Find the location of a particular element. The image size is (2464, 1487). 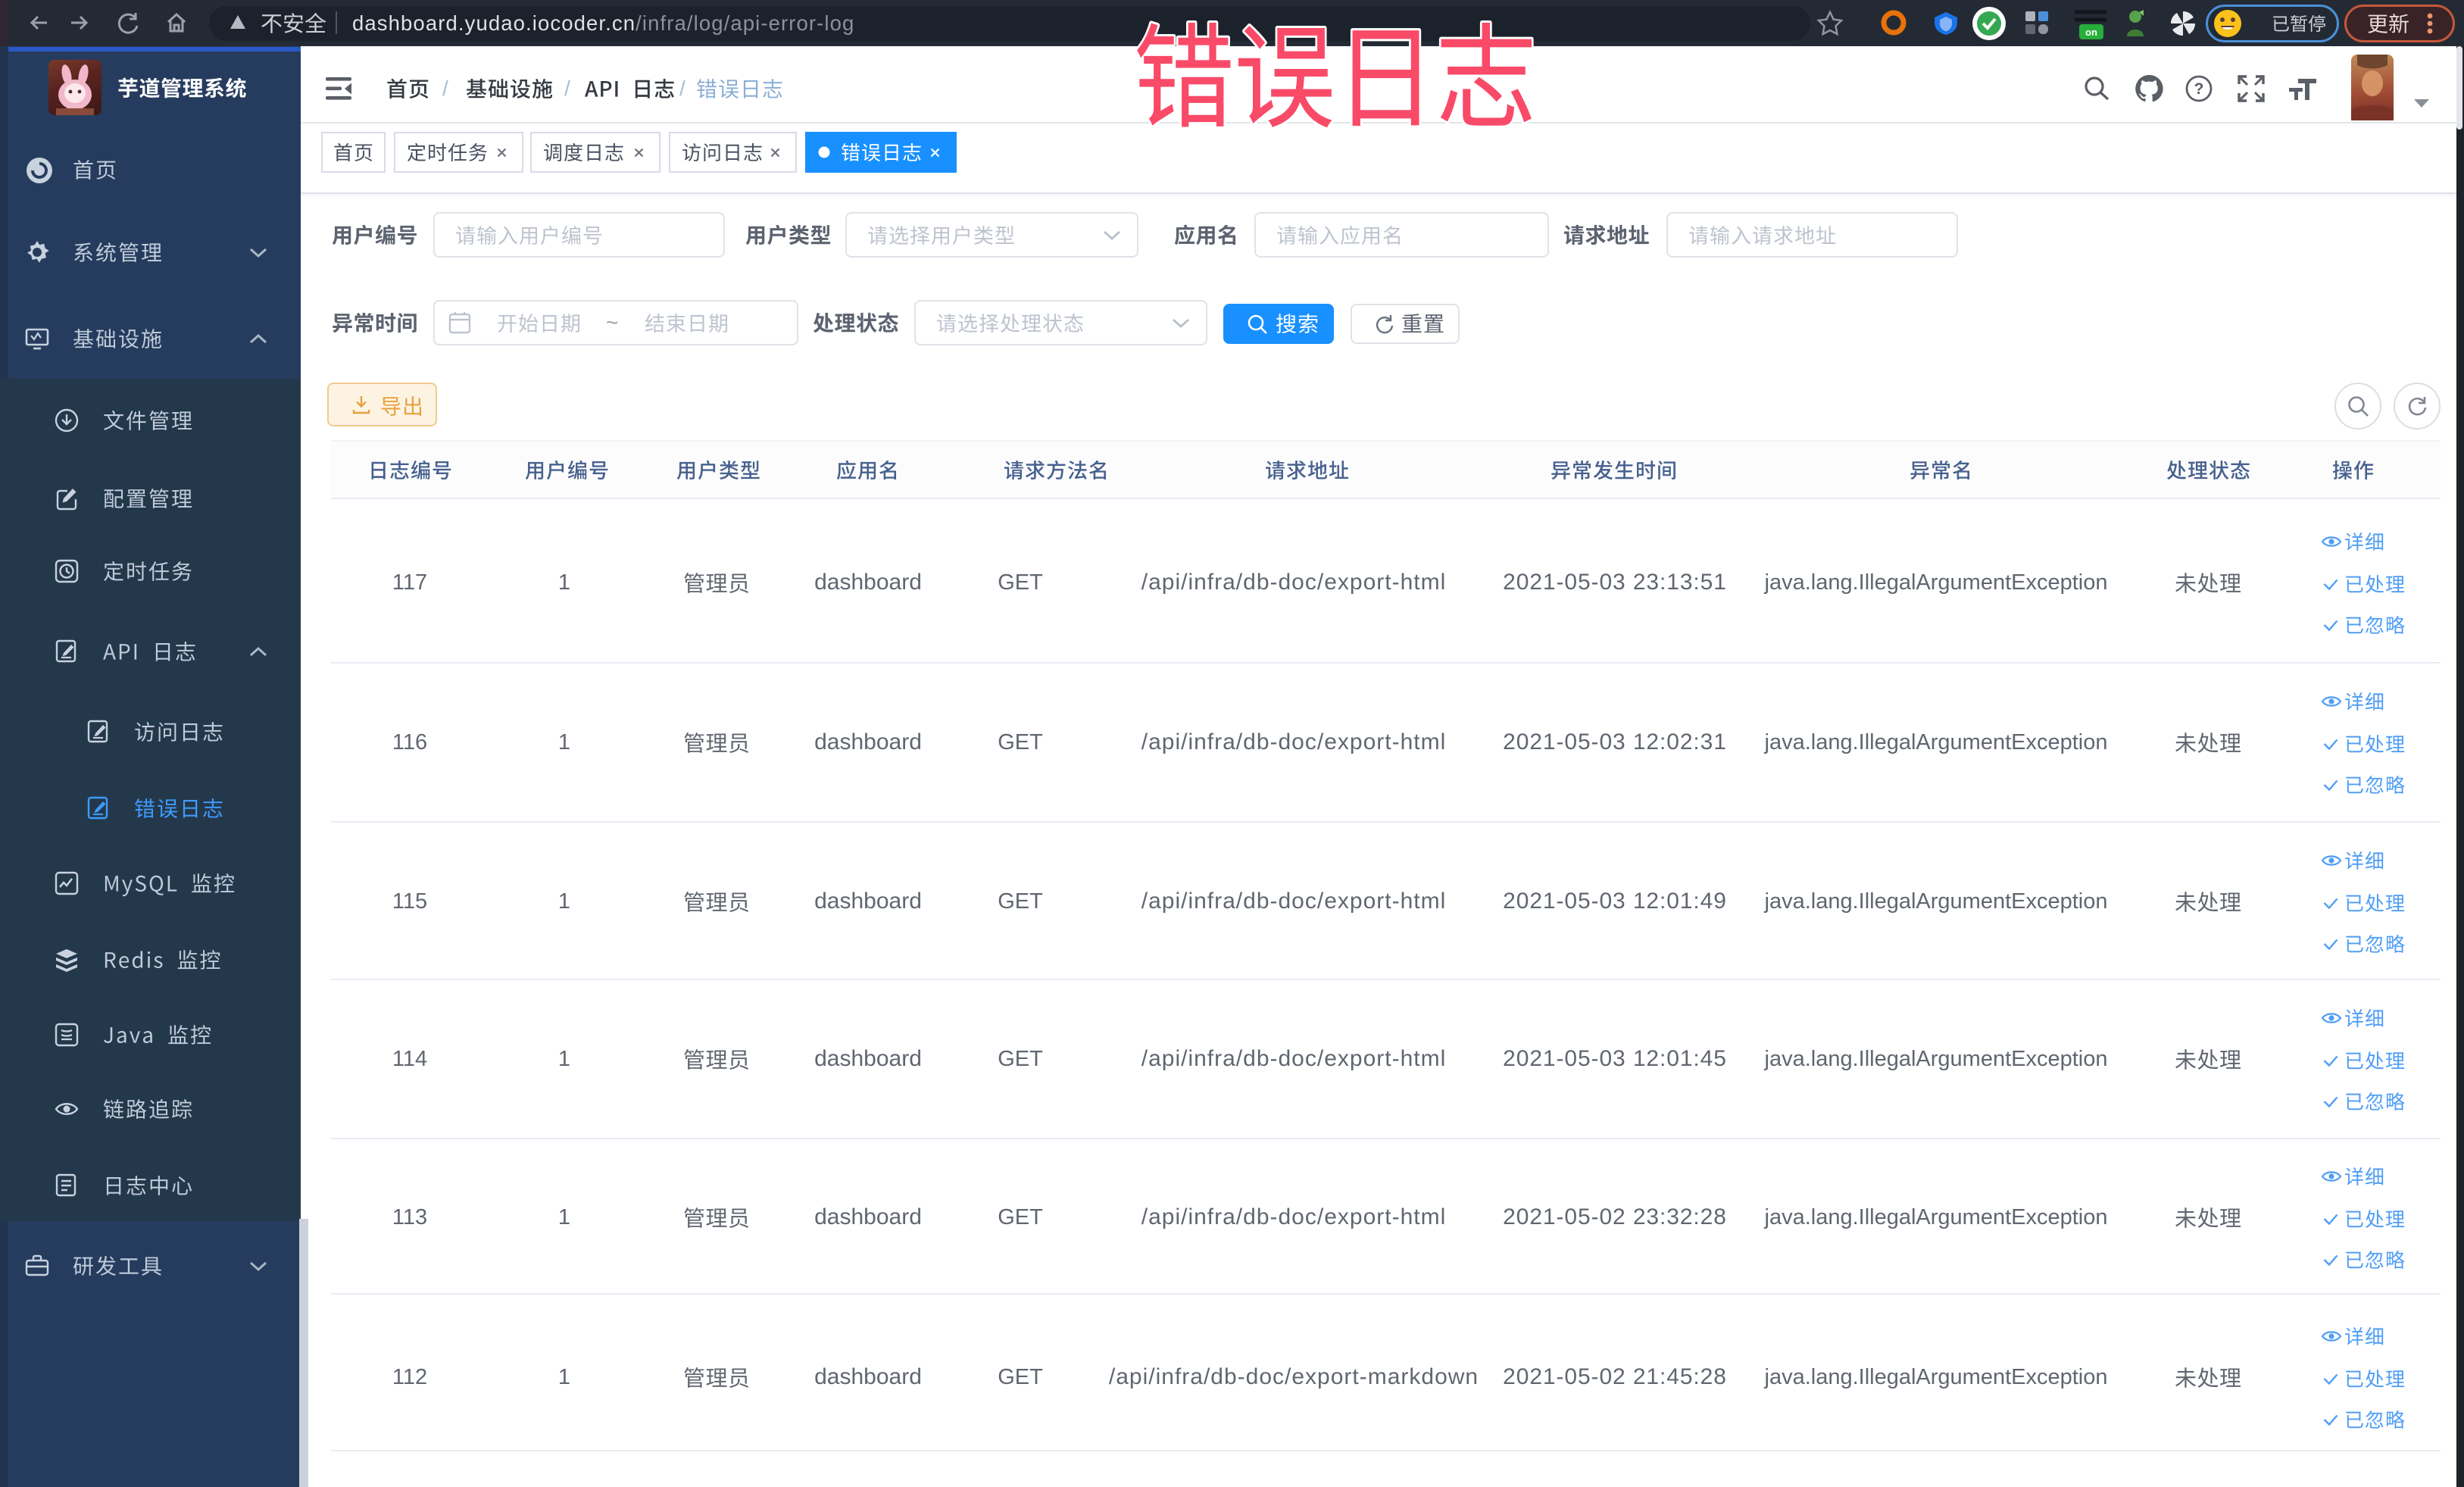

svg-text: on is located at coordinates (2091, 32).